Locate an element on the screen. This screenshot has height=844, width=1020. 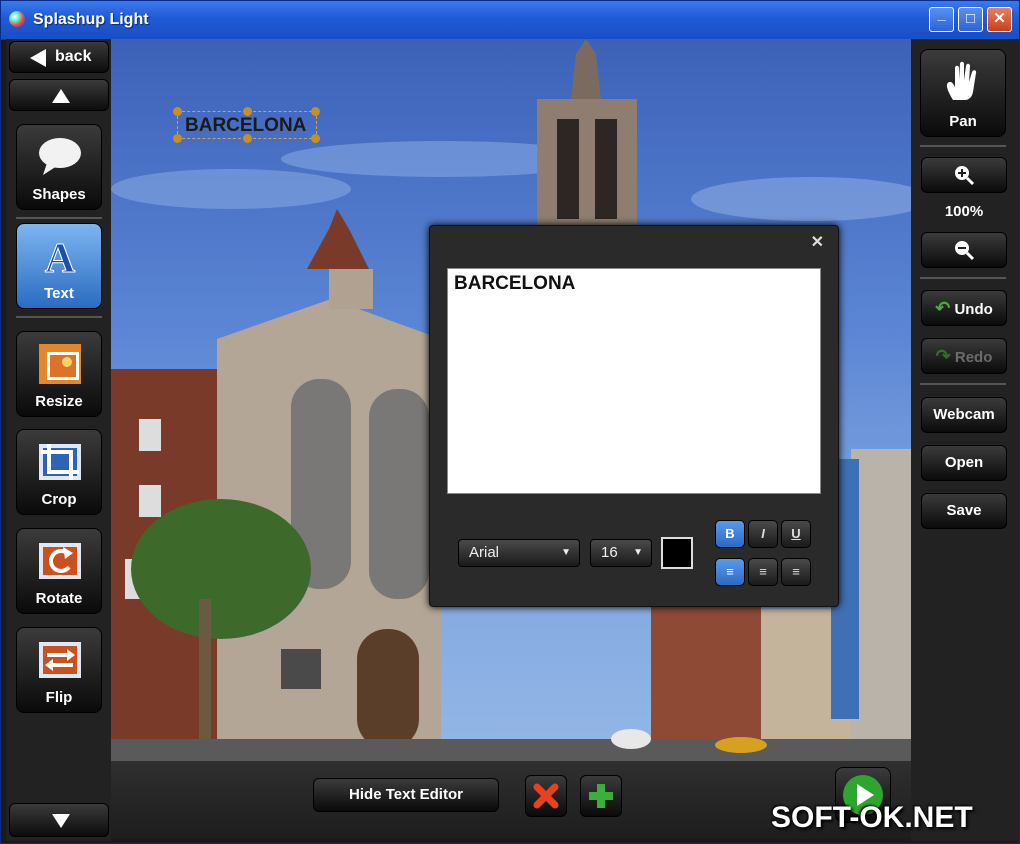
add-button is located at coordinates (601, 796).